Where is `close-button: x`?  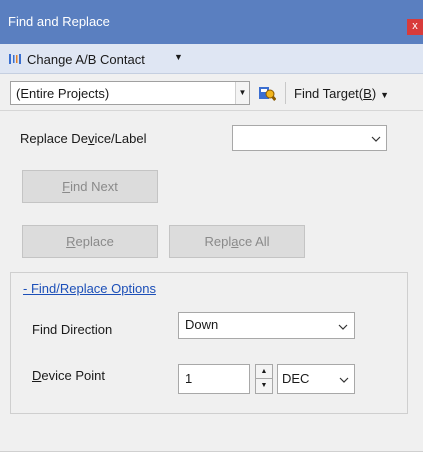 close-button: x is located at coordinates (415, 27).